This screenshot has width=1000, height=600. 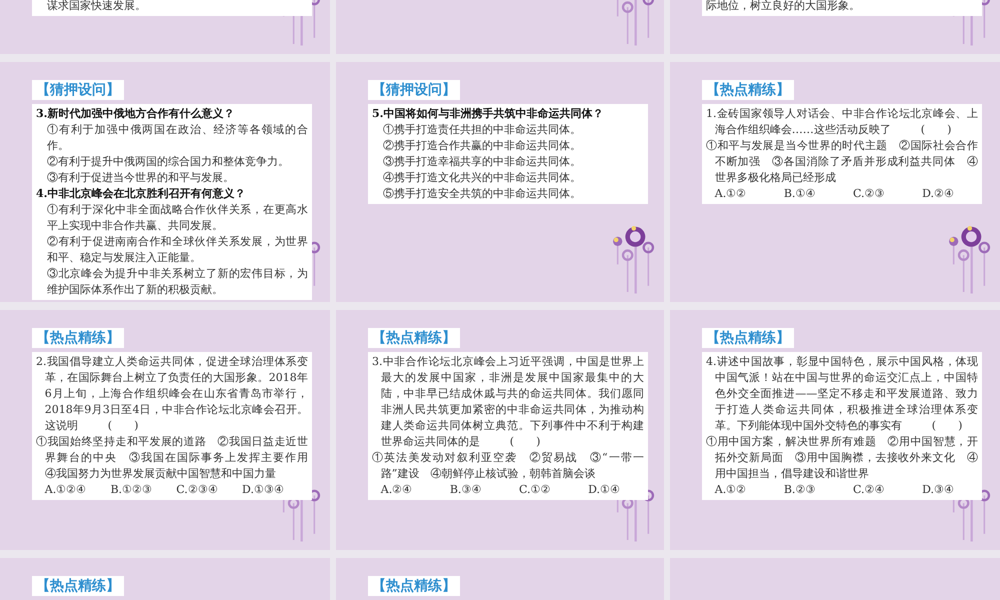 What do you see at coordinates (842, 122) in the screenshot?
I see `question-text: 1.金砖国家领导人对话会、中非合作论坛北京峰会、上海合作组织峰会……这些活动反映了 ( )` at bounding box center [842, 122].